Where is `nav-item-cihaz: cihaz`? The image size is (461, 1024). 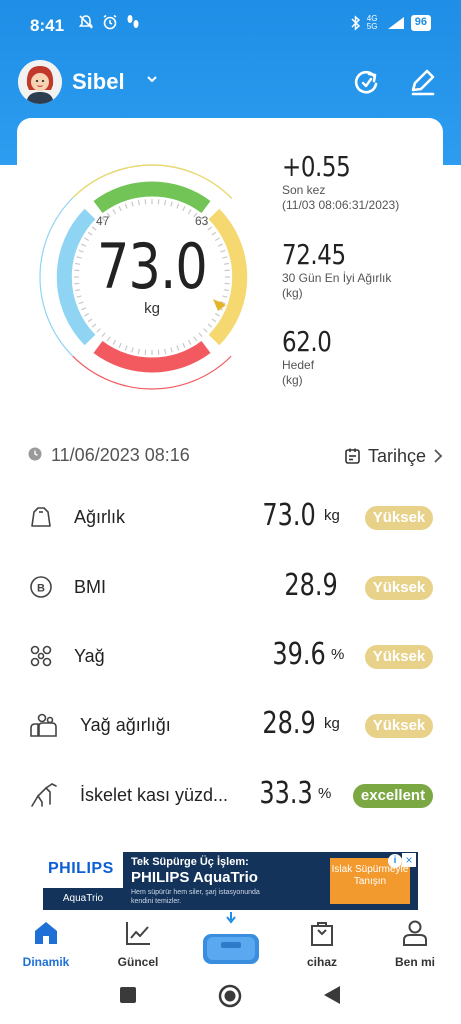 nav-item-cihaz: cihaz is located at coordinates (322, 943).